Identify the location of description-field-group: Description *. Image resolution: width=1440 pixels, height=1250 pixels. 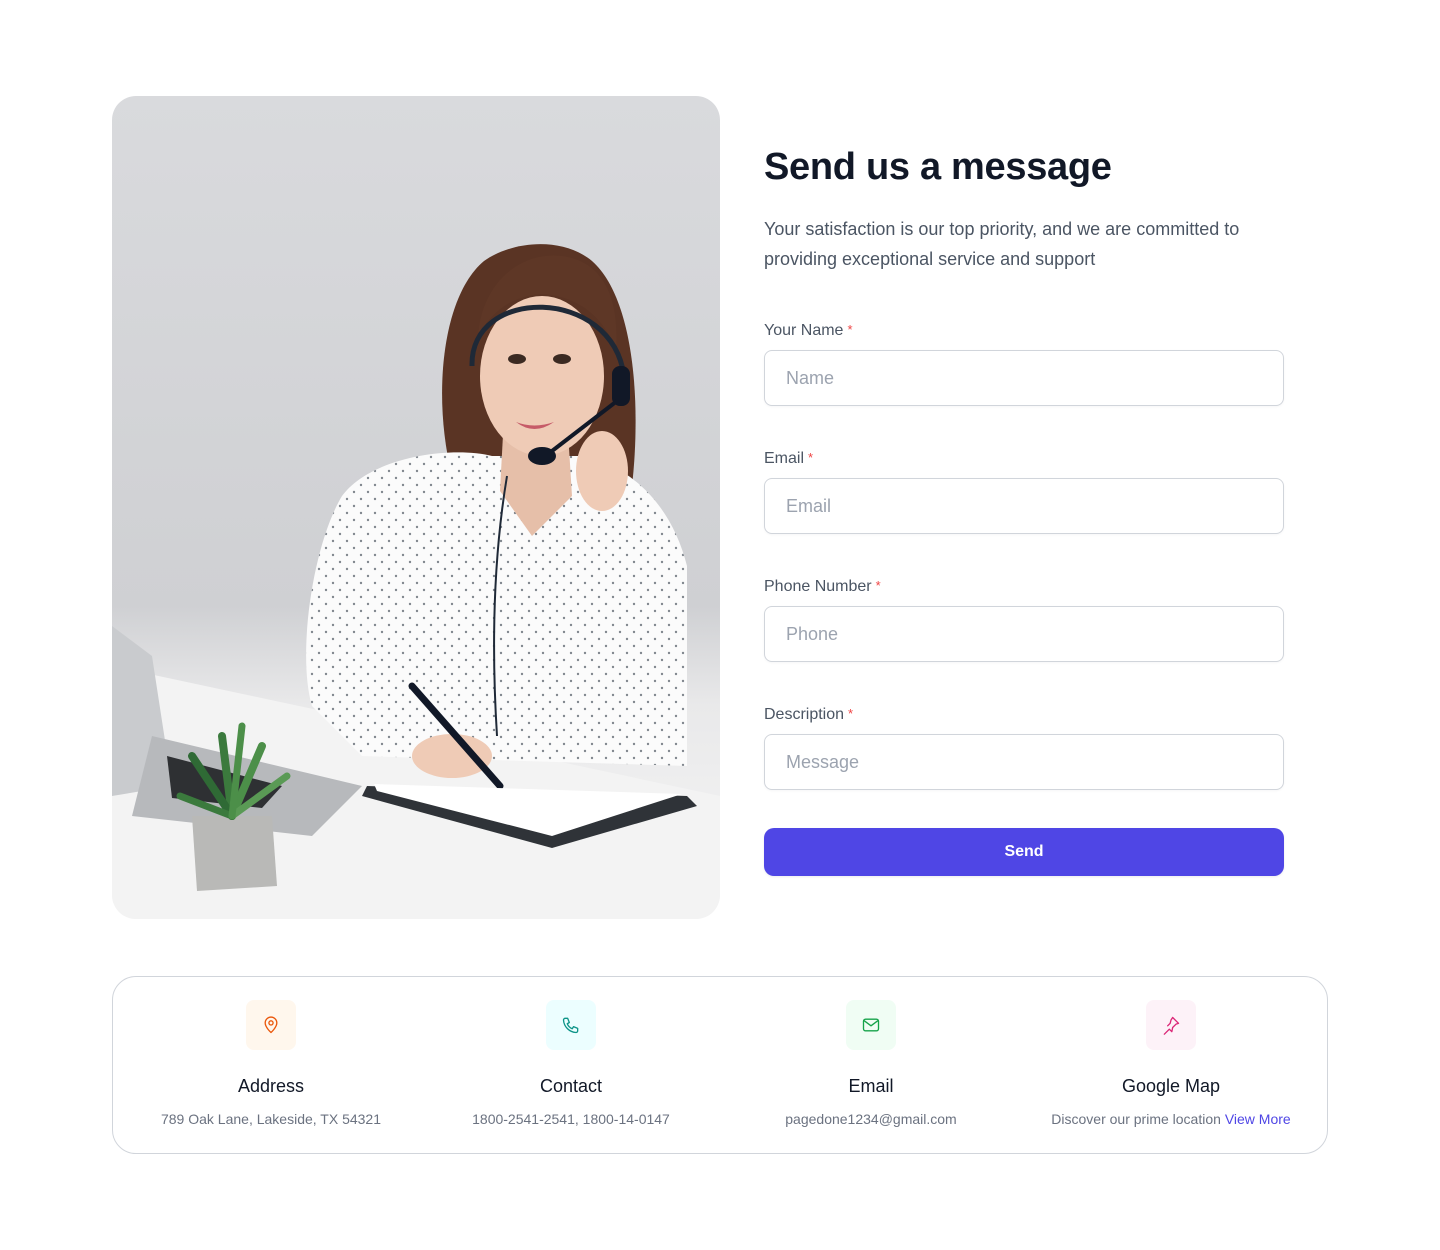
(1024, 747).